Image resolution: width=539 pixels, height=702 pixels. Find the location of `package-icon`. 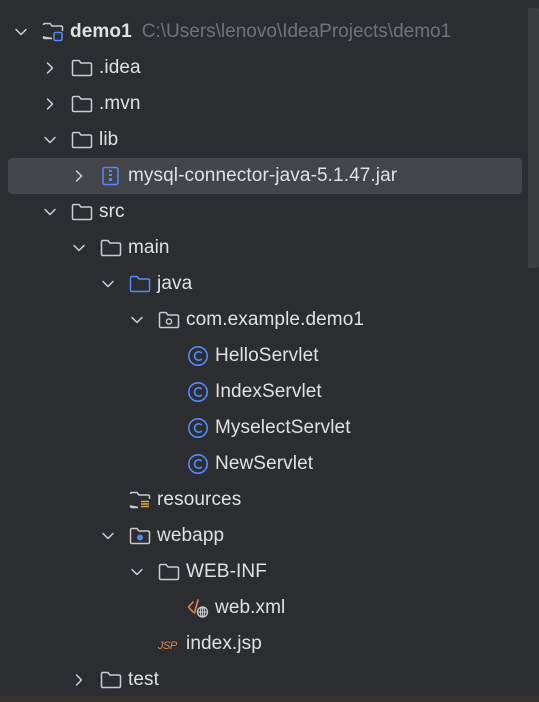

package-icon is located at coordinates (169, 320).